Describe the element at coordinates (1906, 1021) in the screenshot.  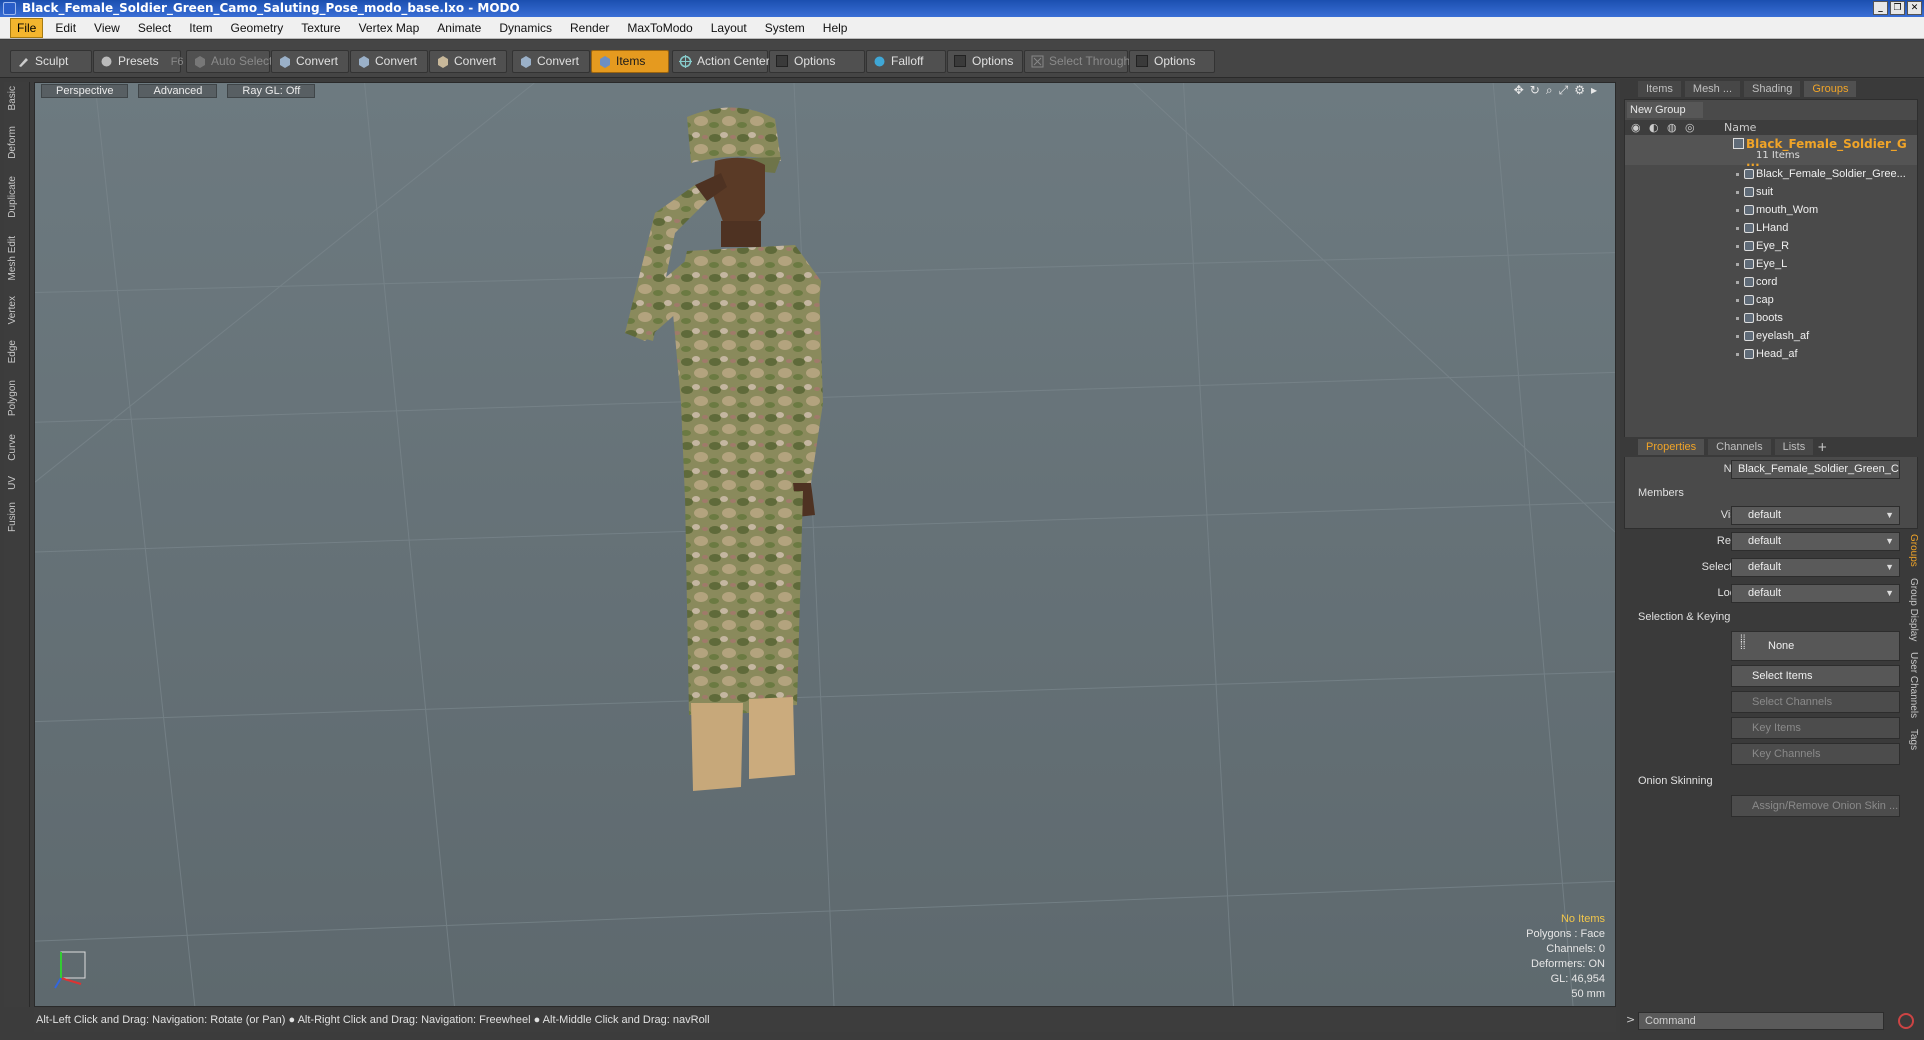
I see `command-history-icon` at that location.